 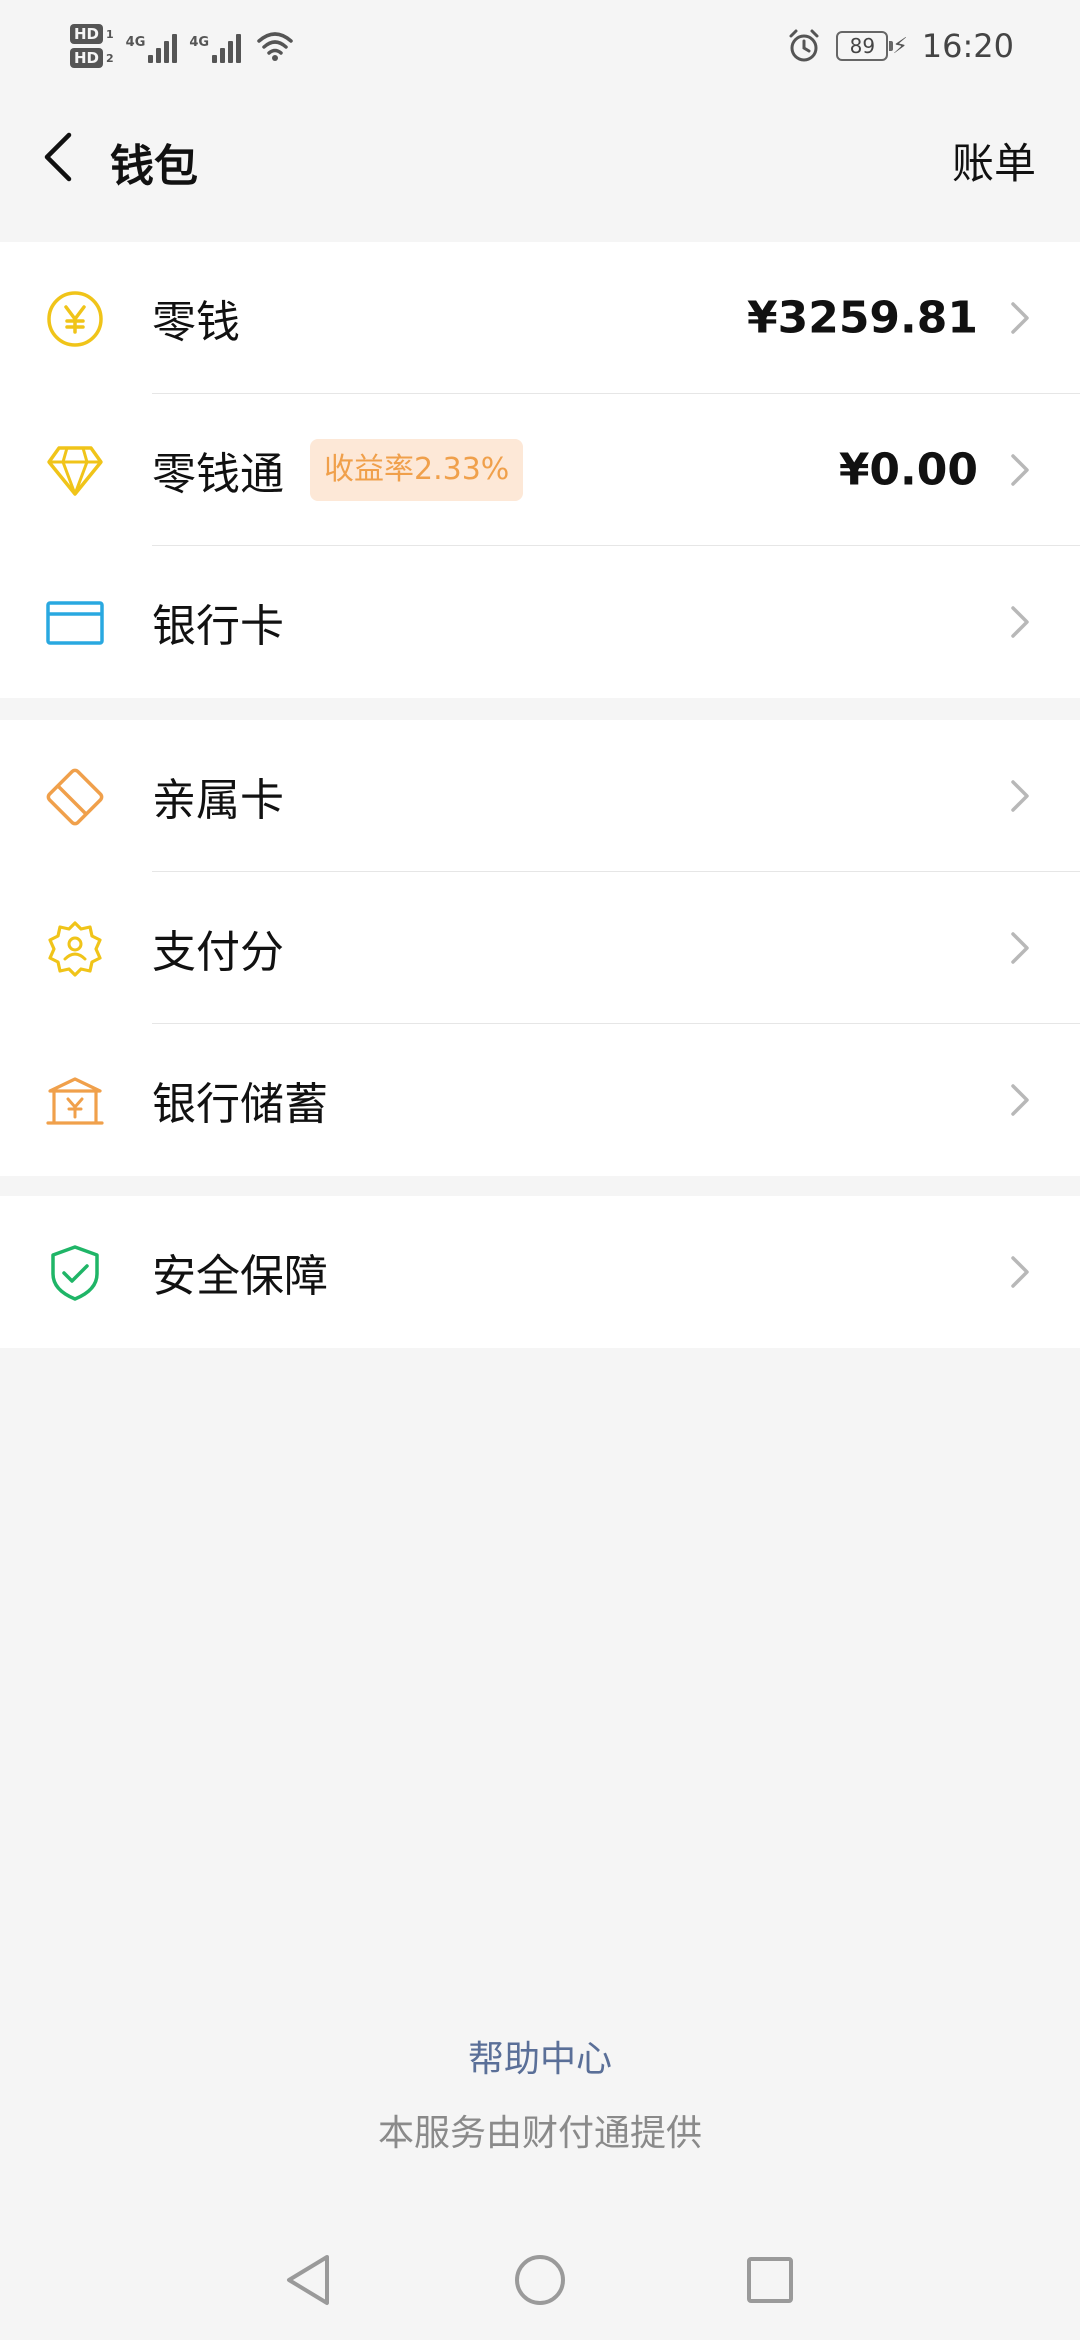 What do you see at coordinates (417, 470) in the screenshot?
I see `yield-rate-badge: 收益率2.33%` at bounding box center [417, 470].